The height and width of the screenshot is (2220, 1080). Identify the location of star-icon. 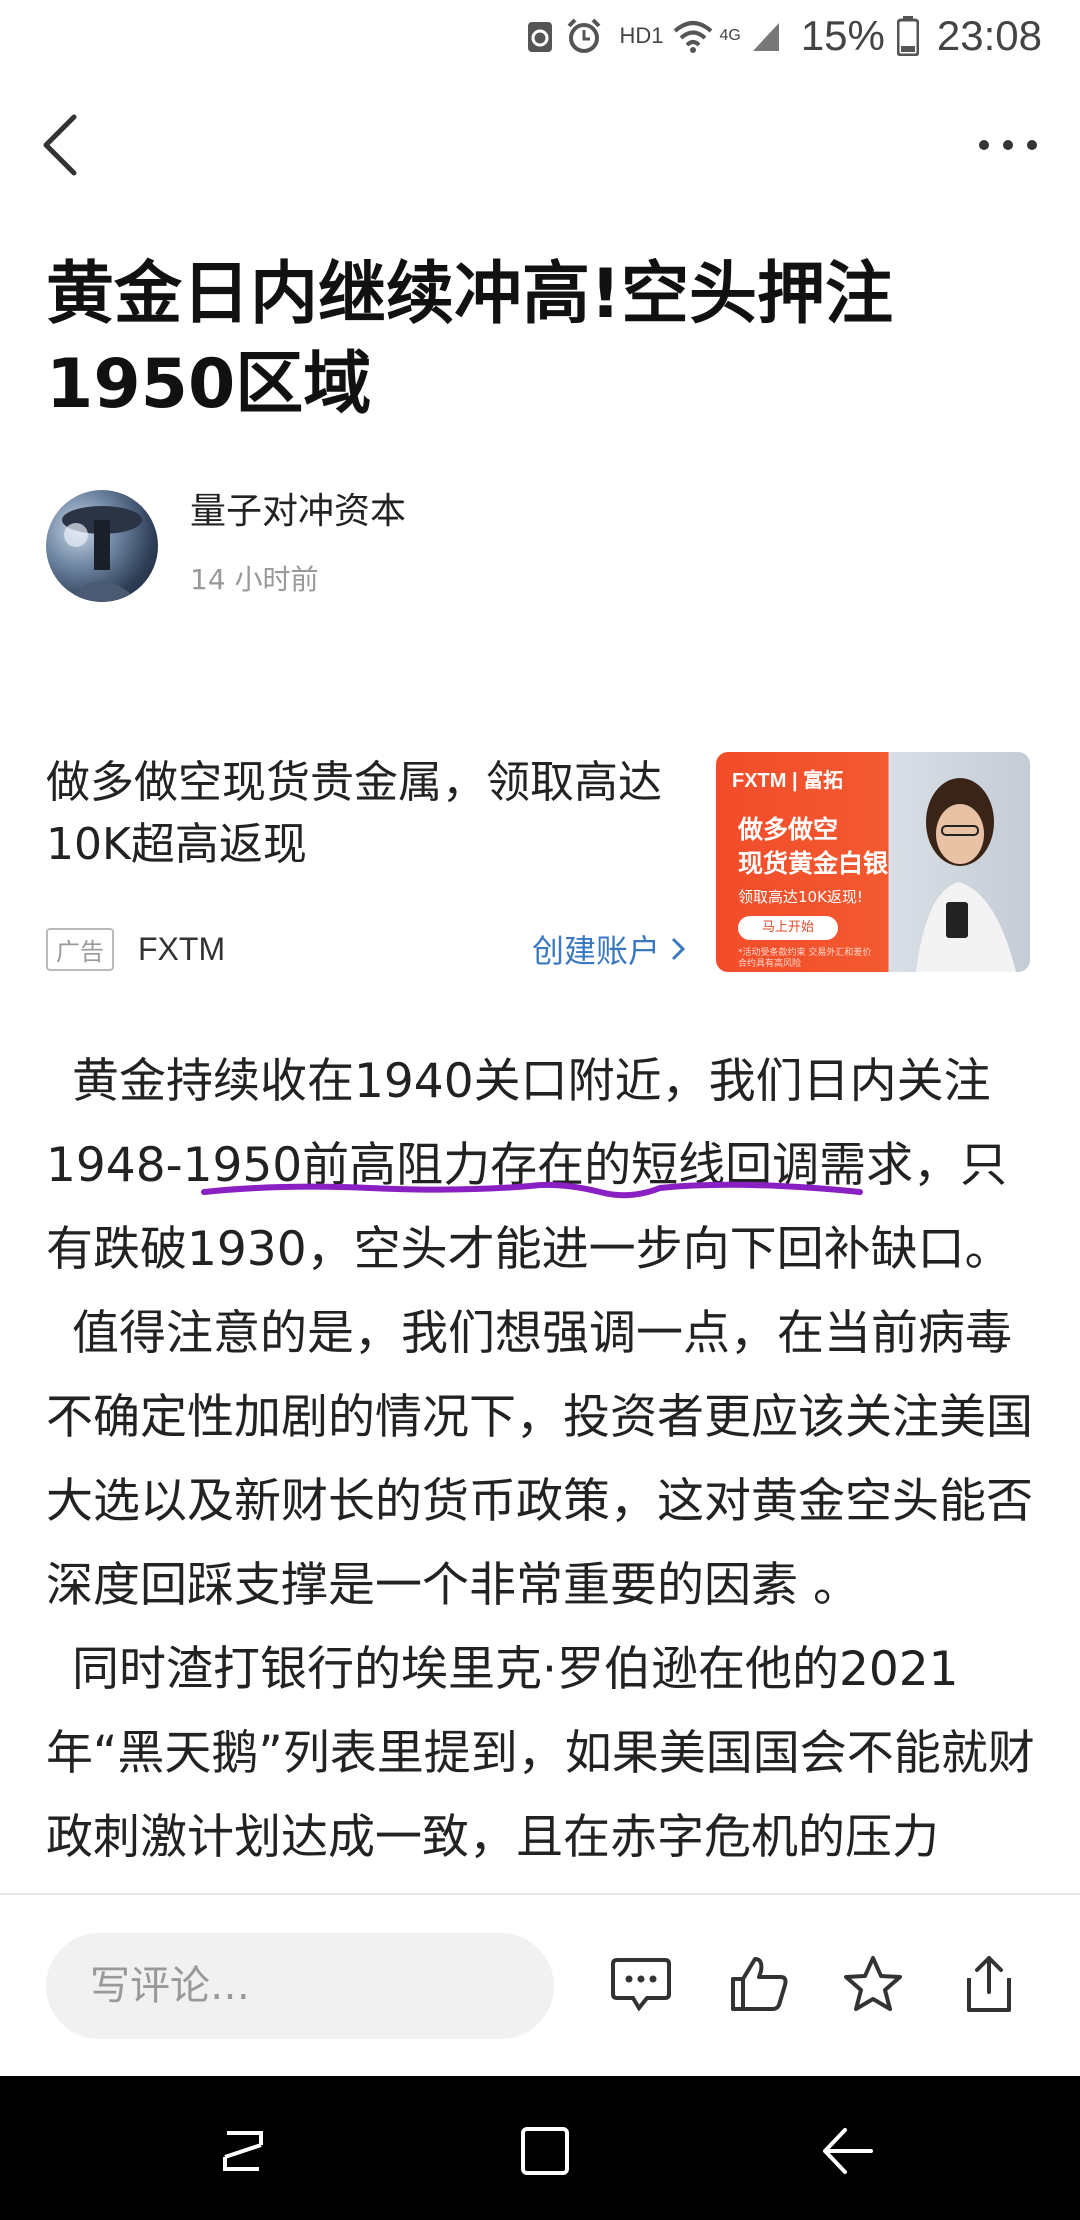
(873, 1983).